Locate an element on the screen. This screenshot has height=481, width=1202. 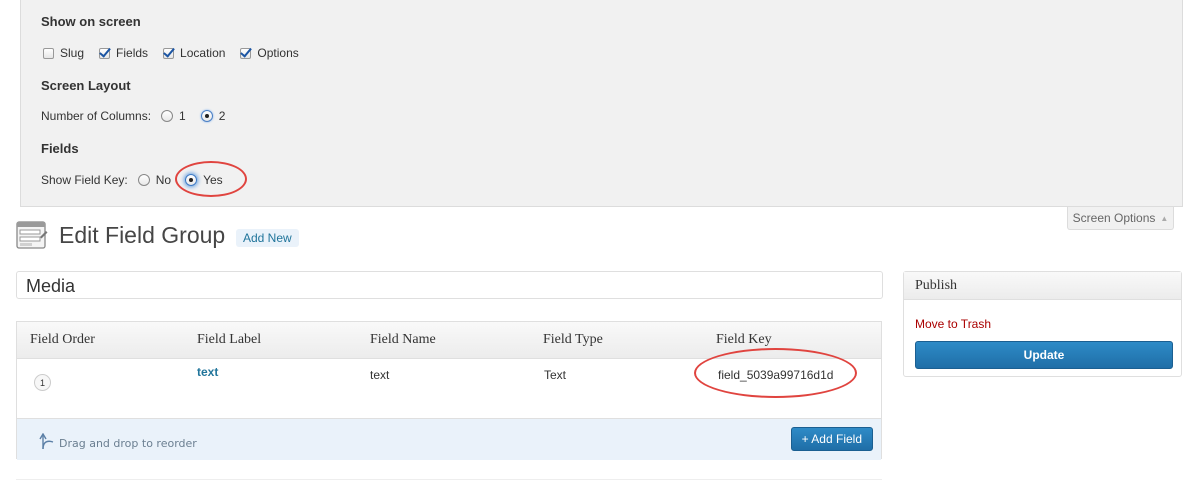
options-checkbox is located at coordinates (246, 53).